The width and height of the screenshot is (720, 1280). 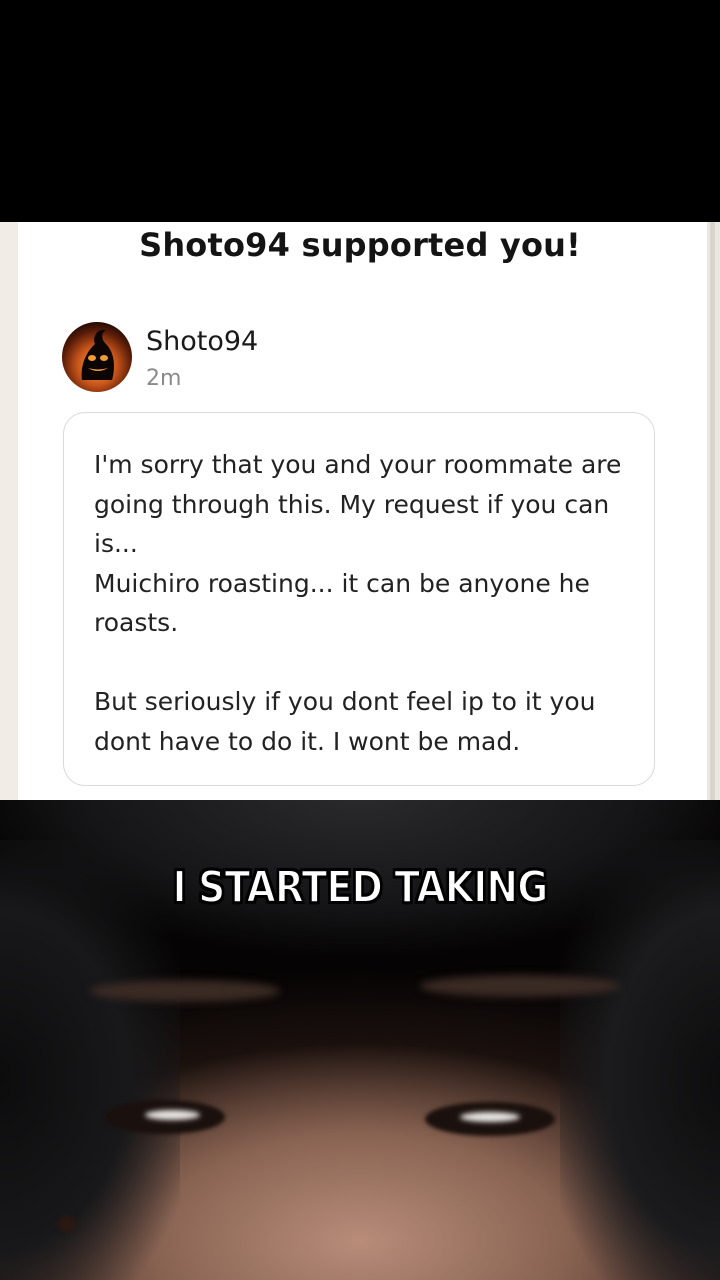 I want to click on left-eyebrow, so click(x=185, y=991).